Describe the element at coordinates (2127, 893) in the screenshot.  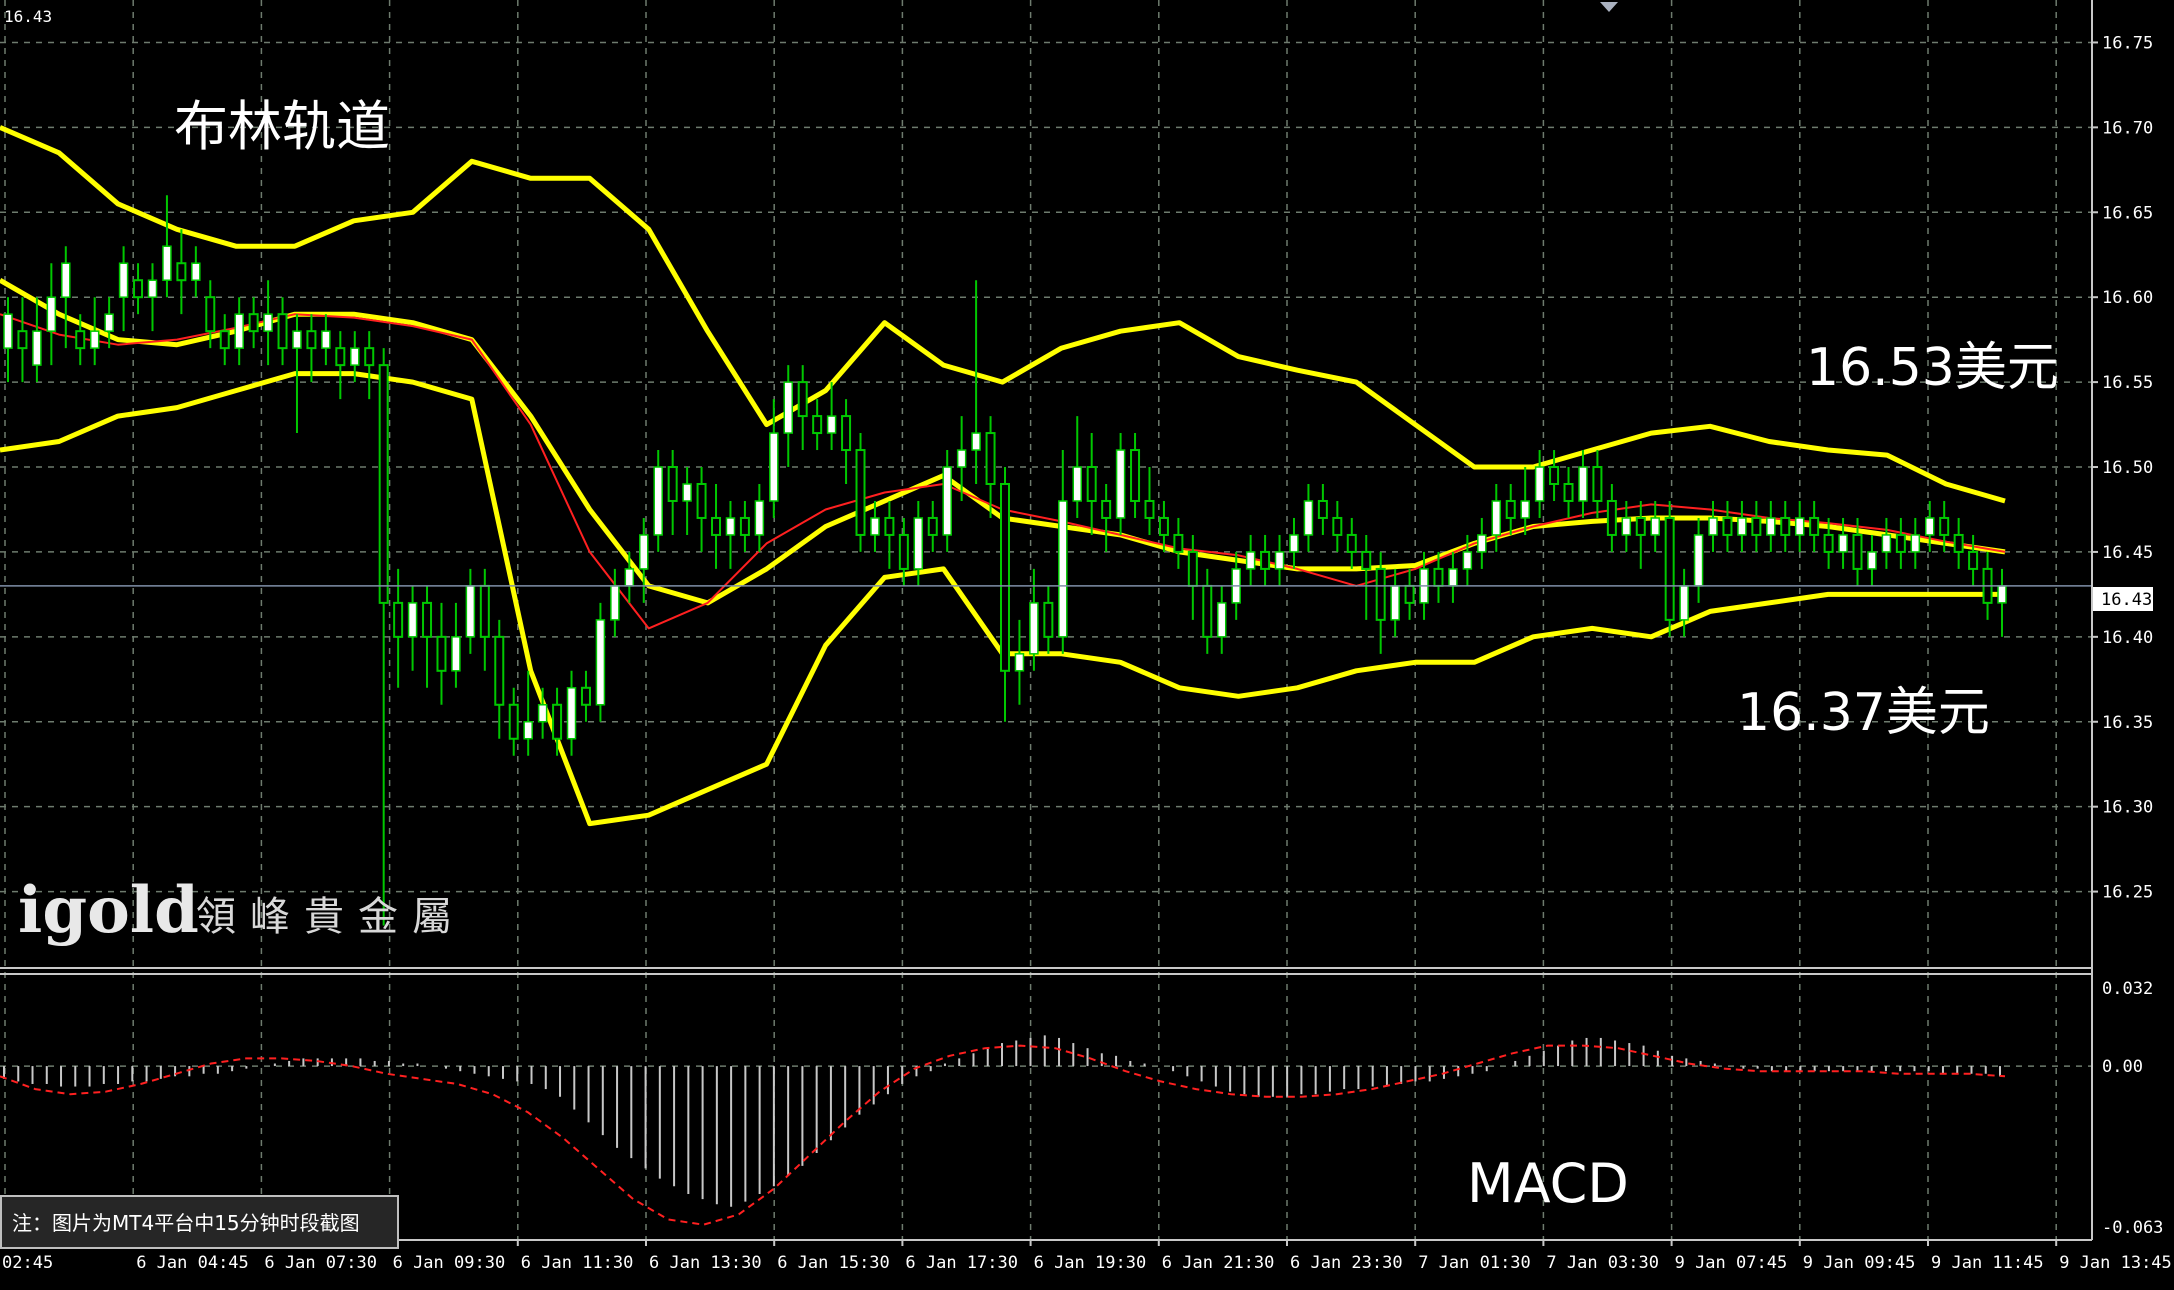
I see `price-tick-label: 16.25` at that location.